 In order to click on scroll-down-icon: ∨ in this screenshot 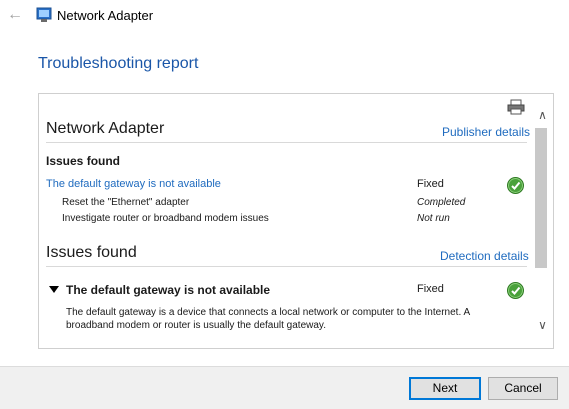, I will do `click(542, 325)`.